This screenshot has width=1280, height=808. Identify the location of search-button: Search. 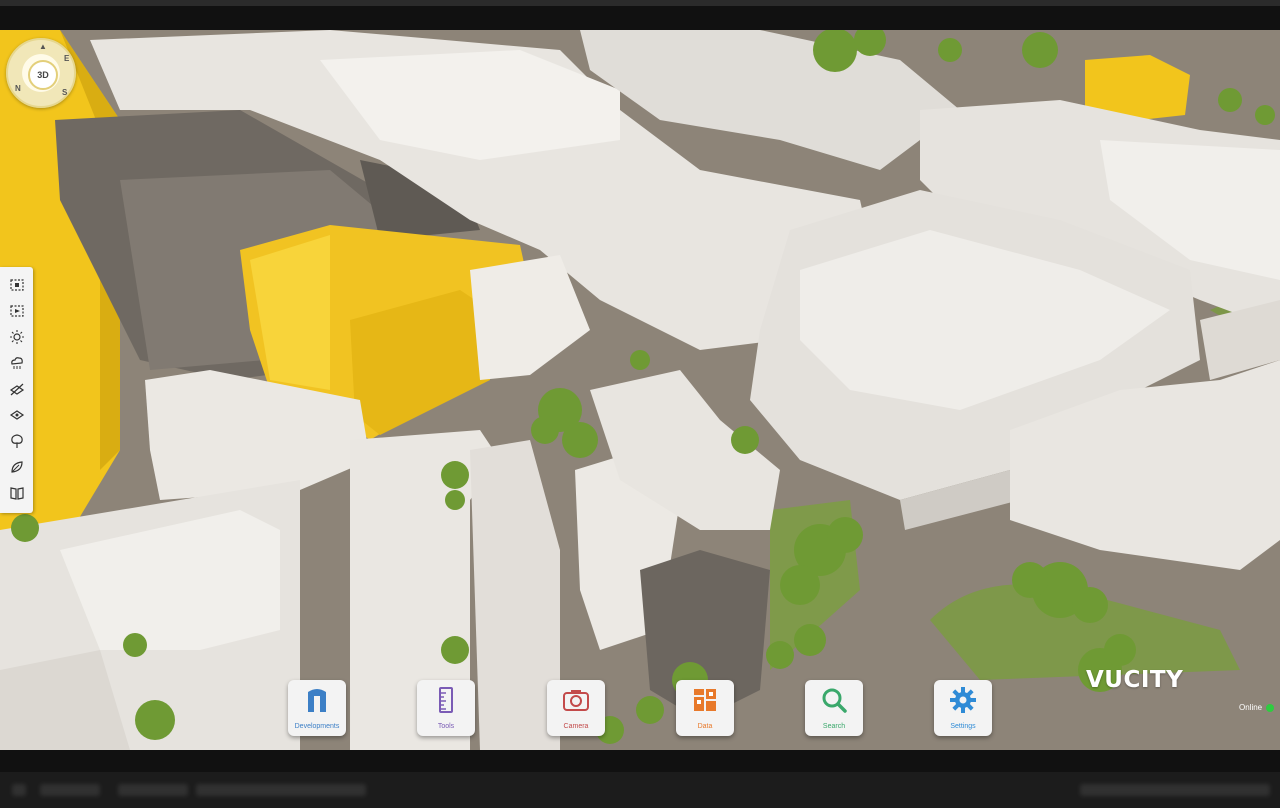
(834, 708).